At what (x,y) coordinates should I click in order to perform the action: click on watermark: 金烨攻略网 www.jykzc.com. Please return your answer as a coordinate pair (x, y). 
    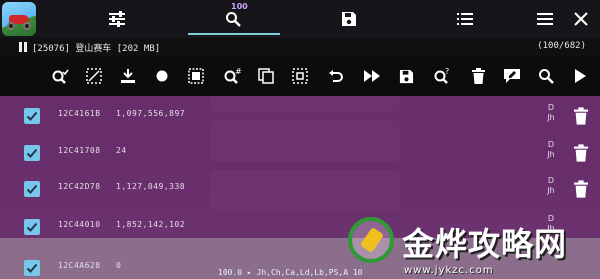
    Looking at the image, I should click on (470, 246).